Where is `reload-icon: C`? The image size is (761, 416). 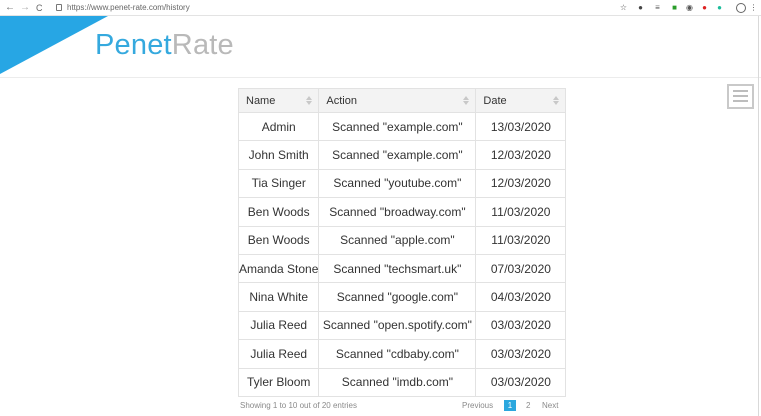 reload-icon: C is located at coordinates (39, 8).